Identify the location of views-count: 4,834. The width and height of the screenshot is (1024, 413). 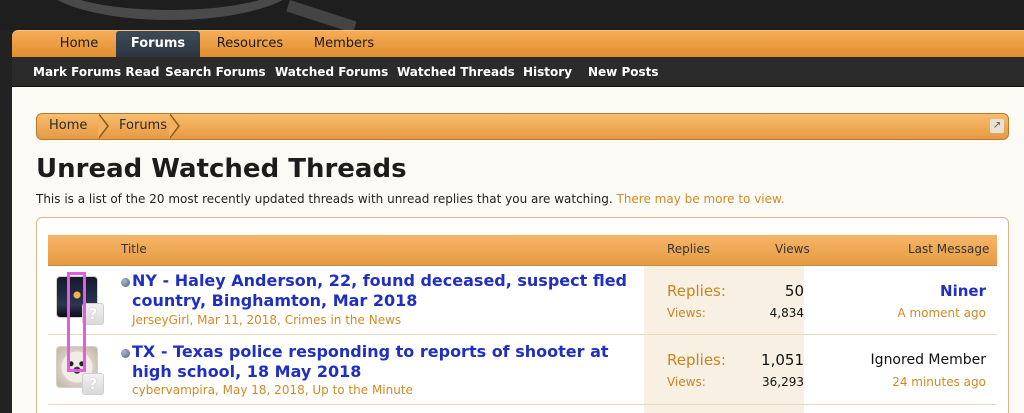
(786, 313).